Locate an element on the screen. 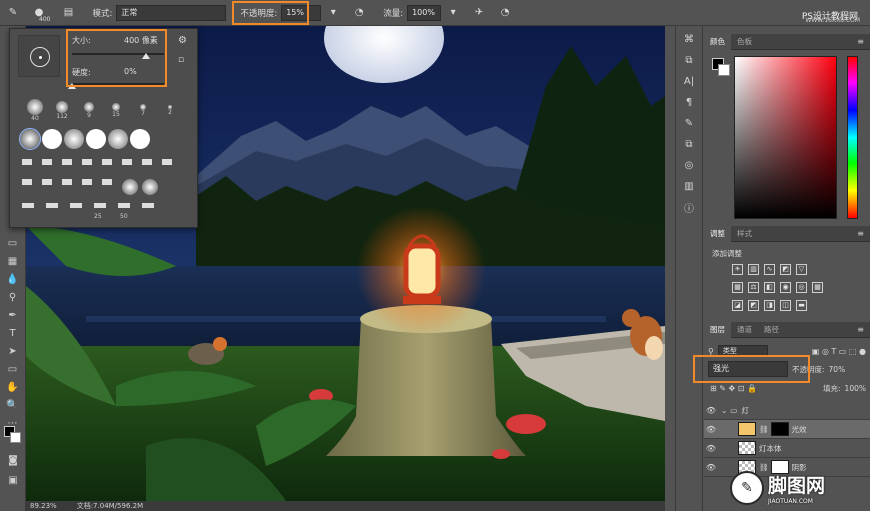 This screenshot has height=511, width=870. layer-name: 灯本体 is located at coordinates (770, 448).